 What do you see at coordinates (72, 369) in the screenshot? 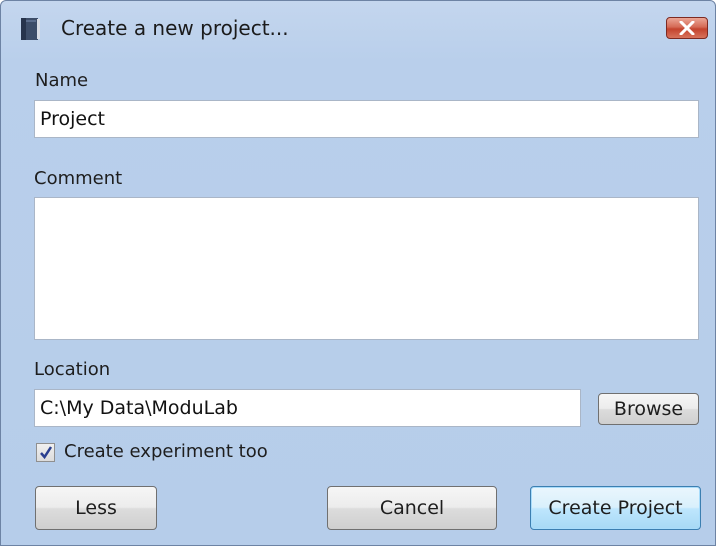
I see `location-label: Location` at bounding box center [72, 369].